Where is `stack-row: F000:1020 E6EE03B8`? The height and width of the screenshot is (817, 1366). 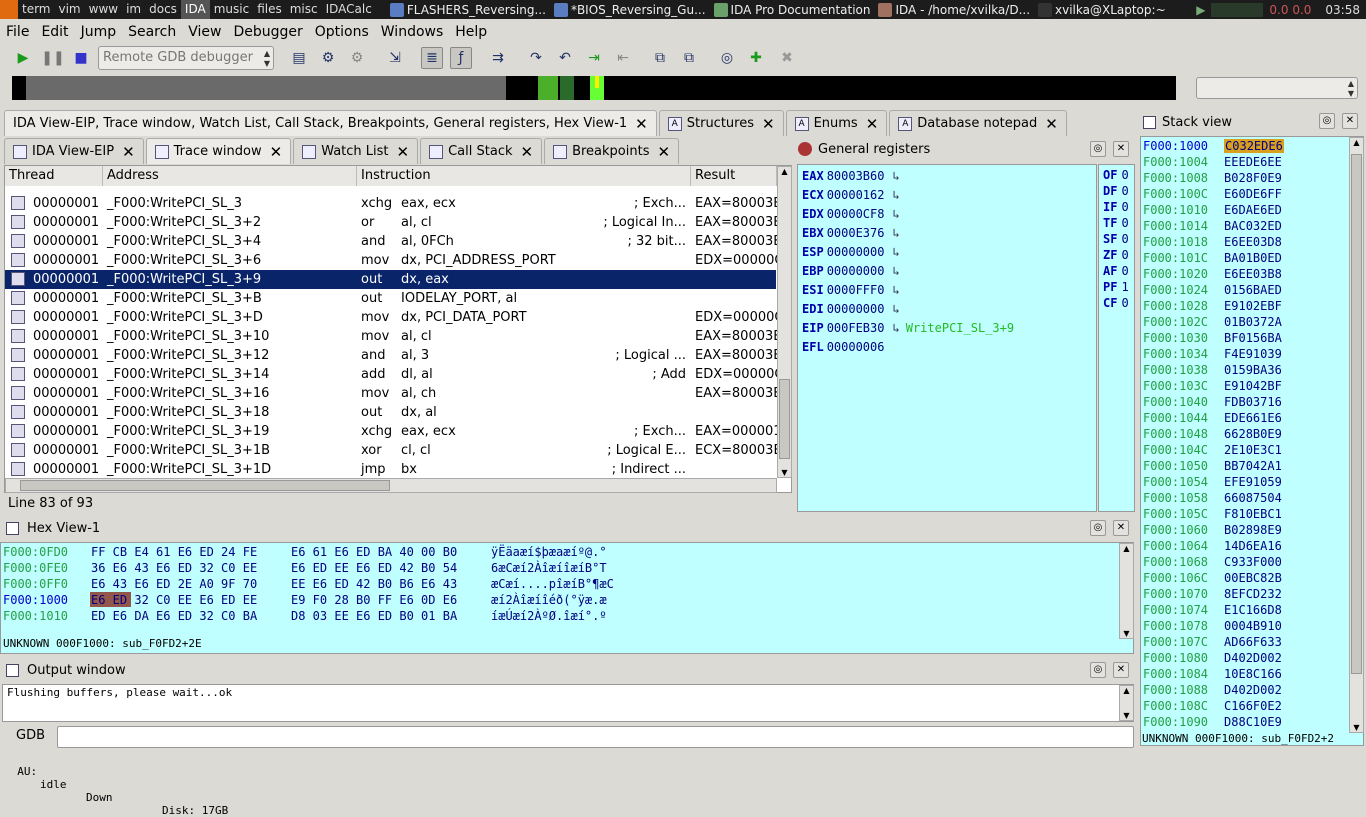 stack-row: F000:1020 E6EE03B8 is located at coordinates (1212, 274).